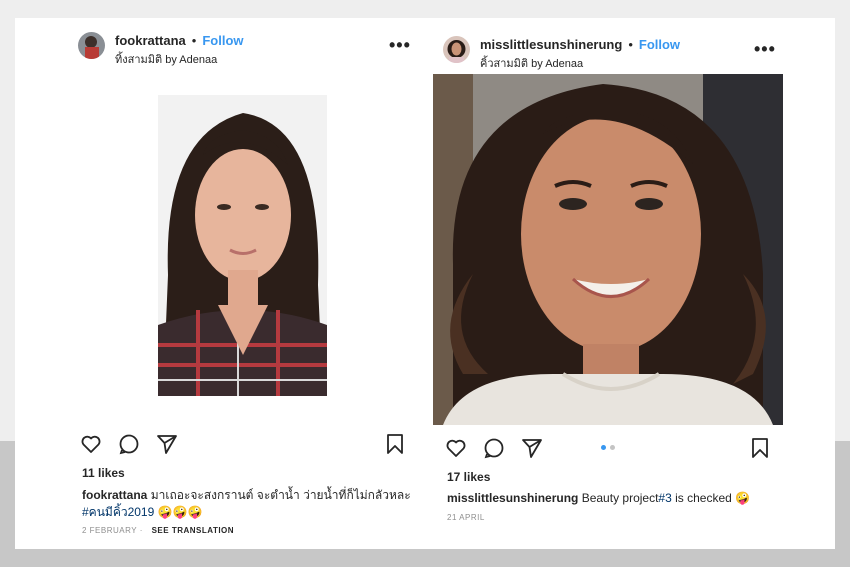 The height and width of the screenshot is (567, 850). I want to click on post-date: 21 APRIL, so click(466, 517).